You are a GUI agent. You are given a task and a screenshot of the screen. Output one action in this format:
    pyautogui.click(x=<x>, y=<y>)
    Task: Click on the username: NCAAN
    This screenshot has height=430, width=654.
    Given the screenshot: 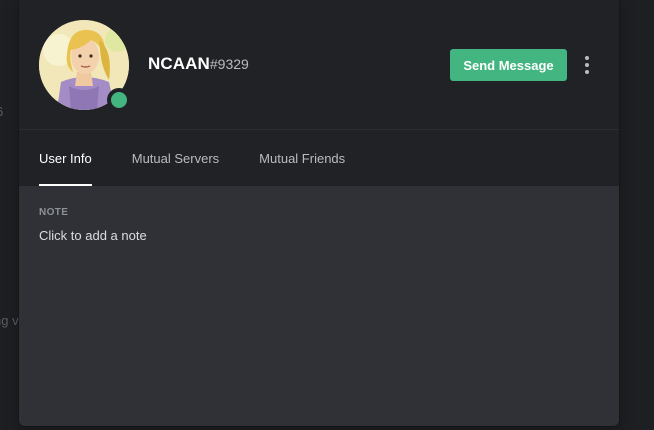 What is the action you would take?
    pyautogui.click(x=179, y=63)
    